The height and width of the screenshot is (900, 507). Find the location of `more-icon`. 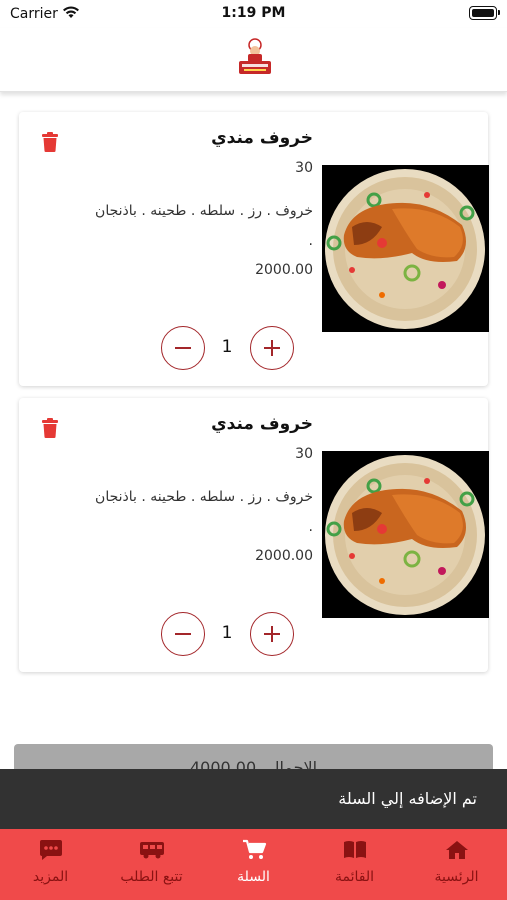

more-icon is located at coordinates (51, 850).